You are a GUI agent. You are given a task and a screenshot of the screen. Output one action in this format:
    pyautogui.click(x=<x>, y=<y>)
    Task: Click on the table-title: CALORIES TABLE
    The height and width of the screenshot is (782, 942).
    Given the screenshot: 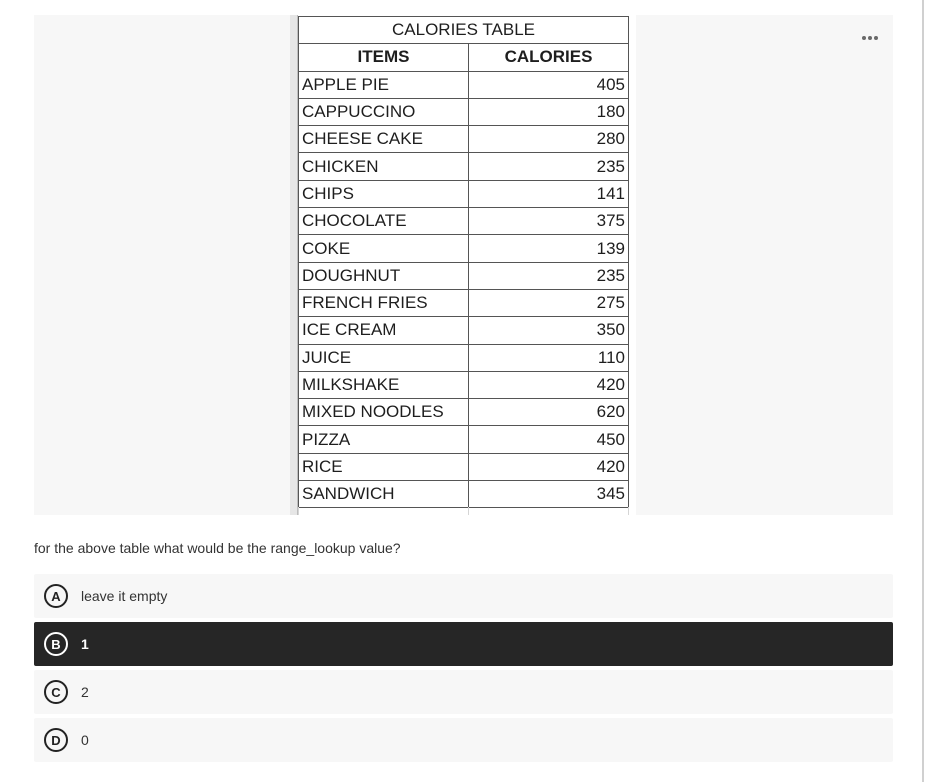 What is the action you would take?
    pyautogui.click(x=463, y=30)
    